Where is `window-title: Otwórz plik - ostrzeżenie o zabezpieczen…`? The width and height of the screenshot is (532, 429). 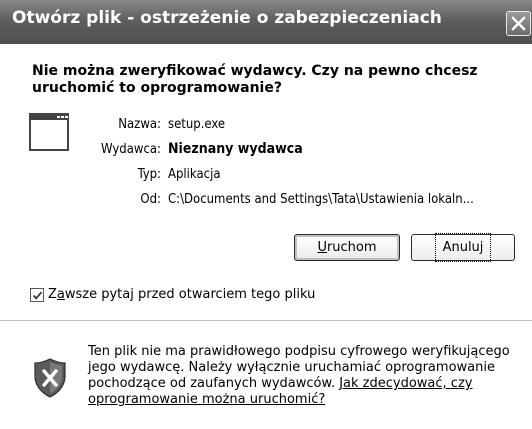 window-title: Otwórz plik - ostrzeżenie o zabezpieczen… is located at coordinates (227, 18).